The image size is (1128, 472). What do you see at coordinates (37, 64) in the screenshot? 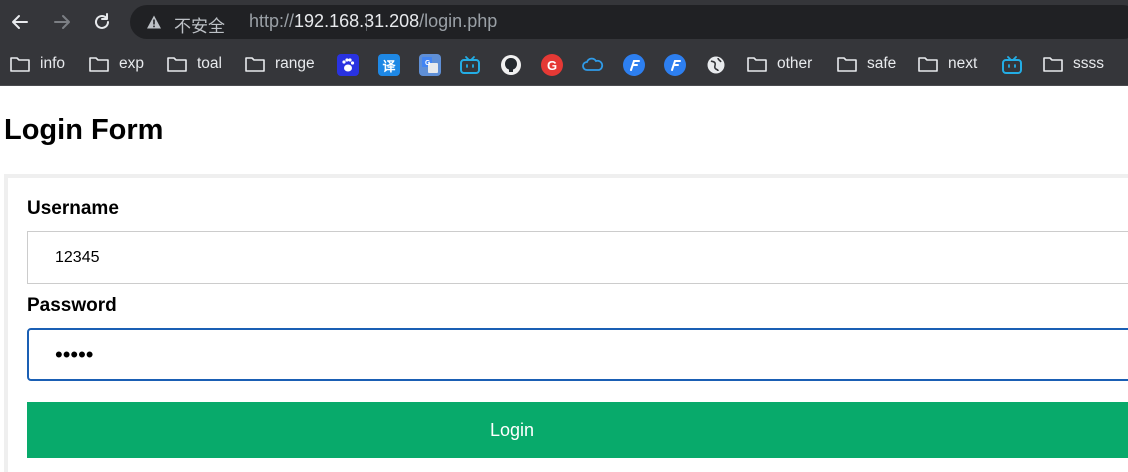
I see `bookmark-folder-info: info` at bounding box center [37, 64].